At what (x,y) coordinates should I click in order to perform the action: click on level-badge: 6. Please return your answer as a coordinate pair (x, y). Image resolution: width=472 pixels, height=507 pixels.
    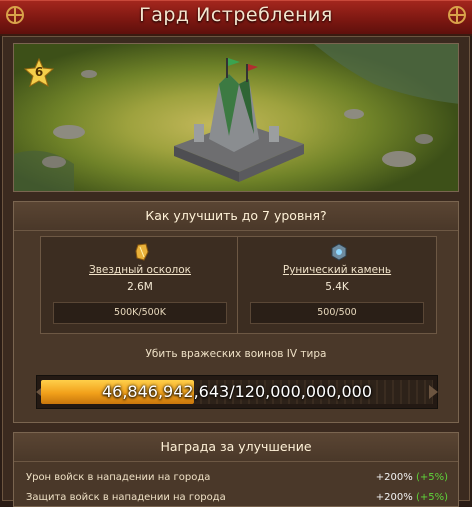
    Looking at the image, I should click on (39, 72).